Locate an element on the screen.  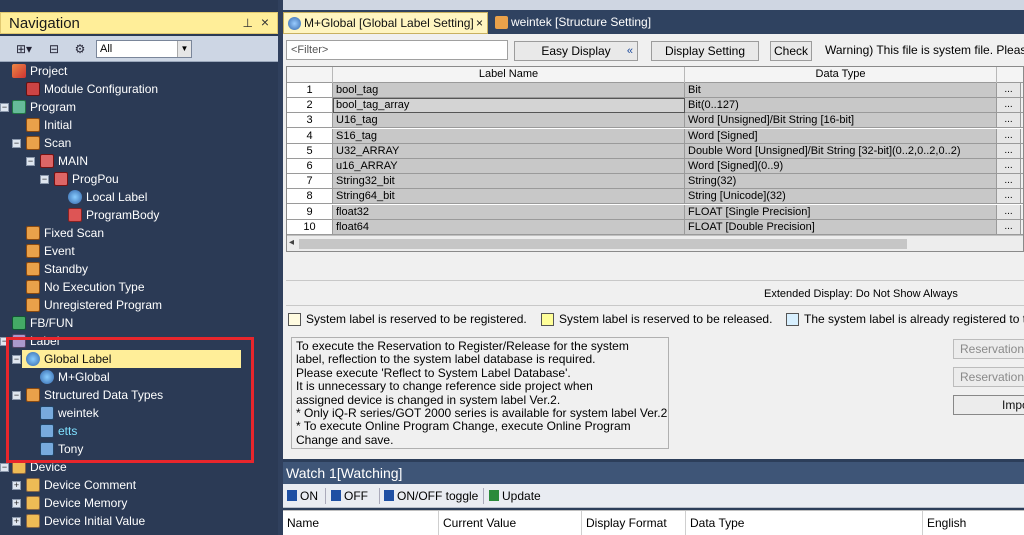
tree-item-label: Project is located at coordinates (49, 71).